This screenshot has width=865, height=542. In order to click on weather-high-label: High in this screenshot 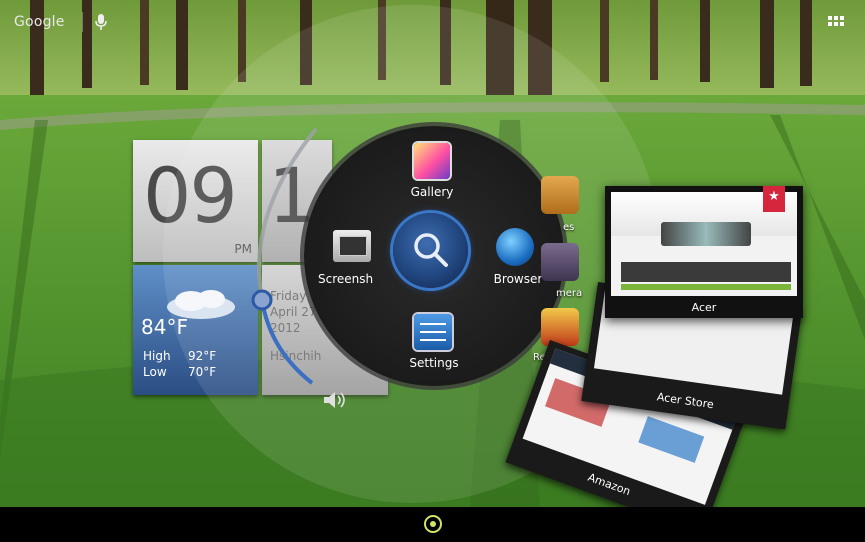, I will do `click(157, 356)`.